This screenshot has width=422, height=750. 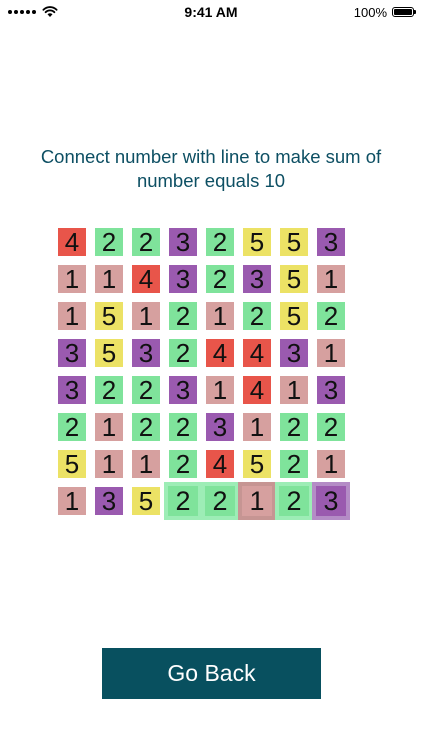 I want to click on status-bar: 9:41 AM 100%, so click(x=211, y=12).